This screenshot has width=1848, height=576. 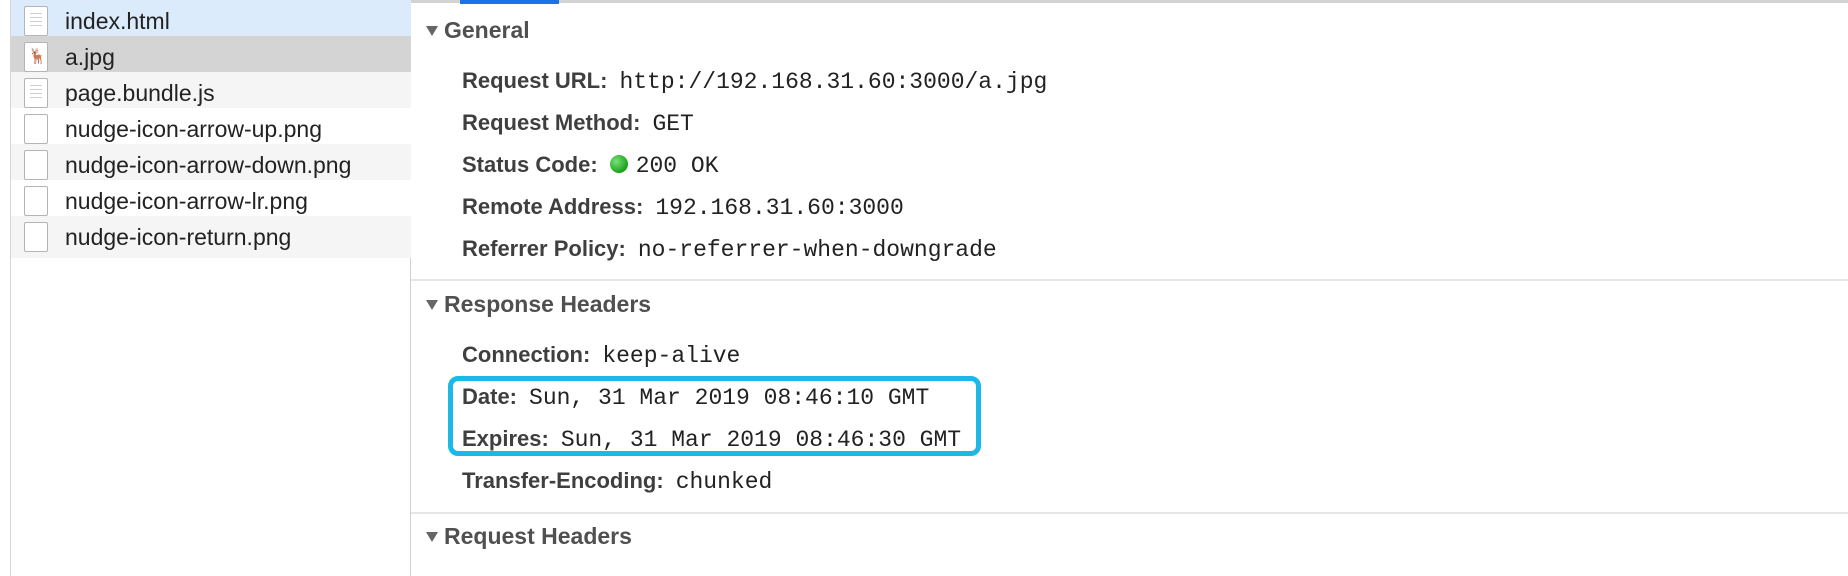 I want to click on request-name: a.jpg, so click(x=90, y=56).